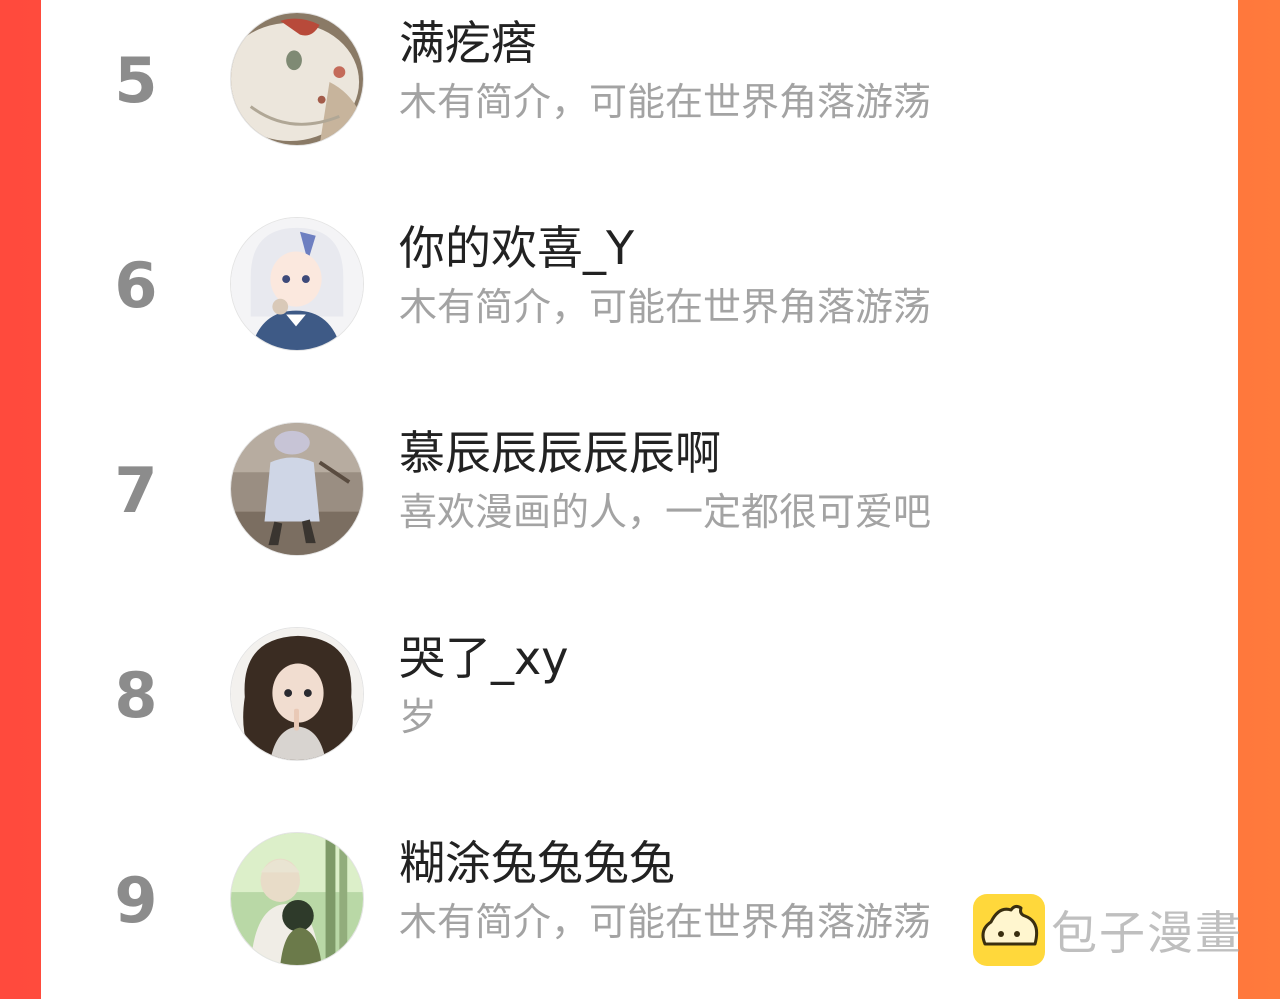  What do you see at coordinates (297, 284) in the screenshot?
I see `avatar-anime-girl-icon` at bounding box center [297, 284].